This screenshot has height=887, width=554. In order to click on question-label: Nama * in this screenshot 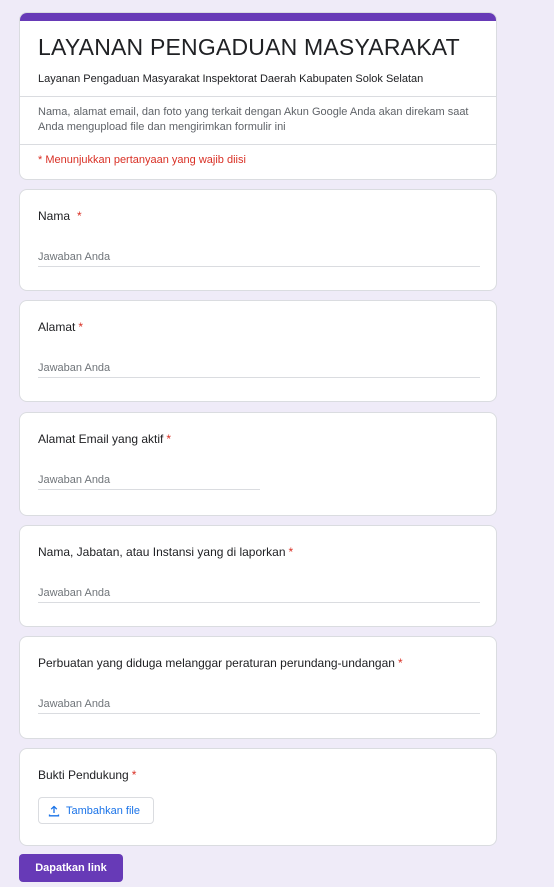, I will do `click(60, 216)`.